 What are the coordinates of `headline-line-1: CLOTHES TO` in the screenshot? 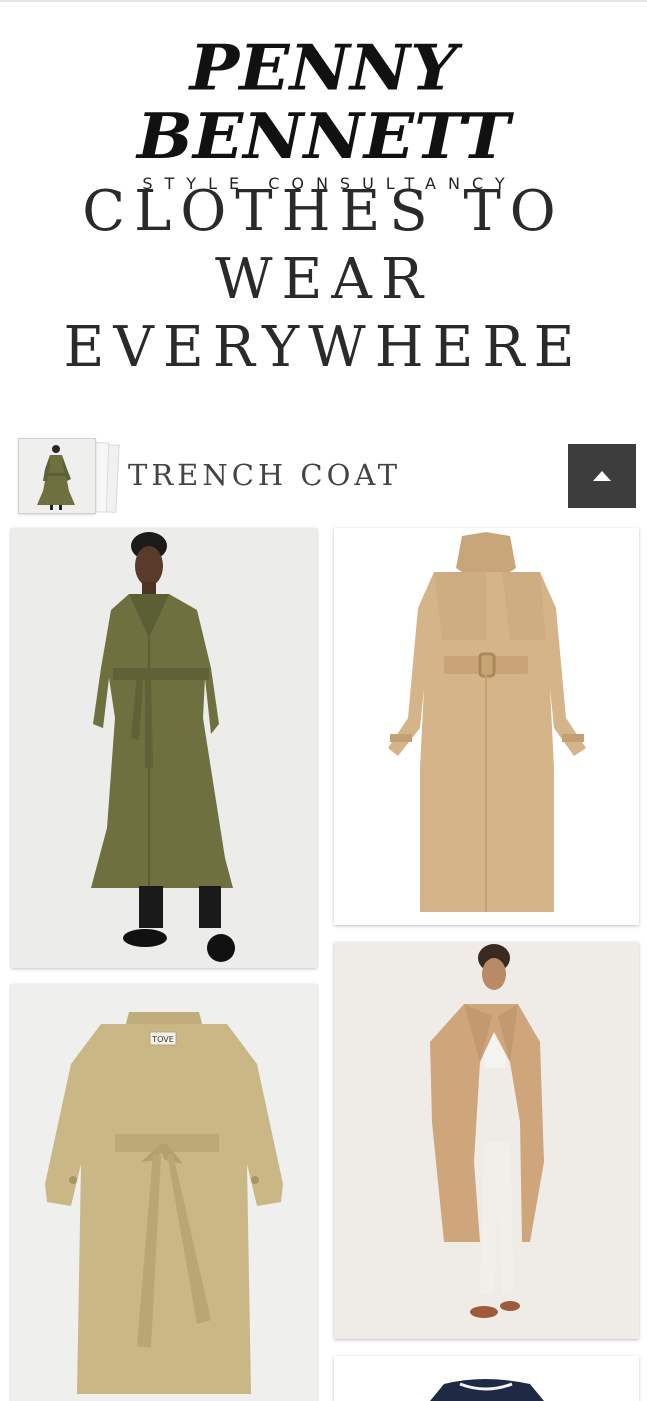 It's located at (323, 211).